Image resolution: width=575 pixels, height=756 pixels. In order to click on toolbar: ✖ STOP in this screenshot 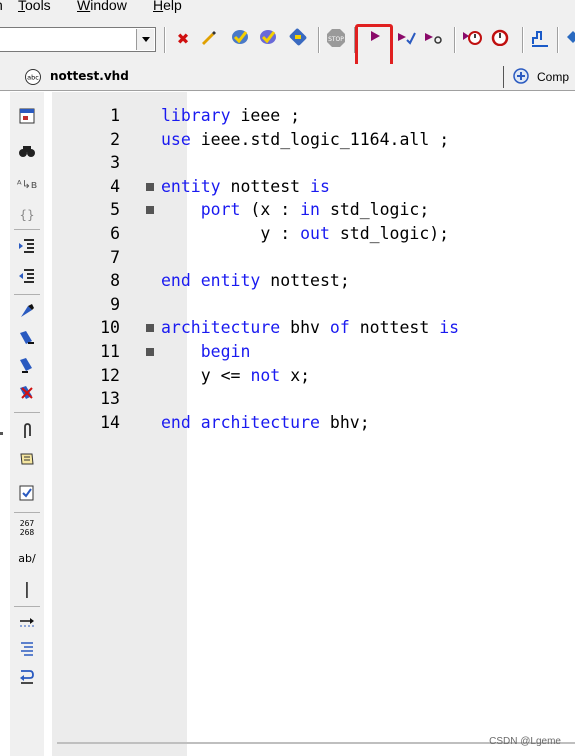, I will do `click(287, 52)`.